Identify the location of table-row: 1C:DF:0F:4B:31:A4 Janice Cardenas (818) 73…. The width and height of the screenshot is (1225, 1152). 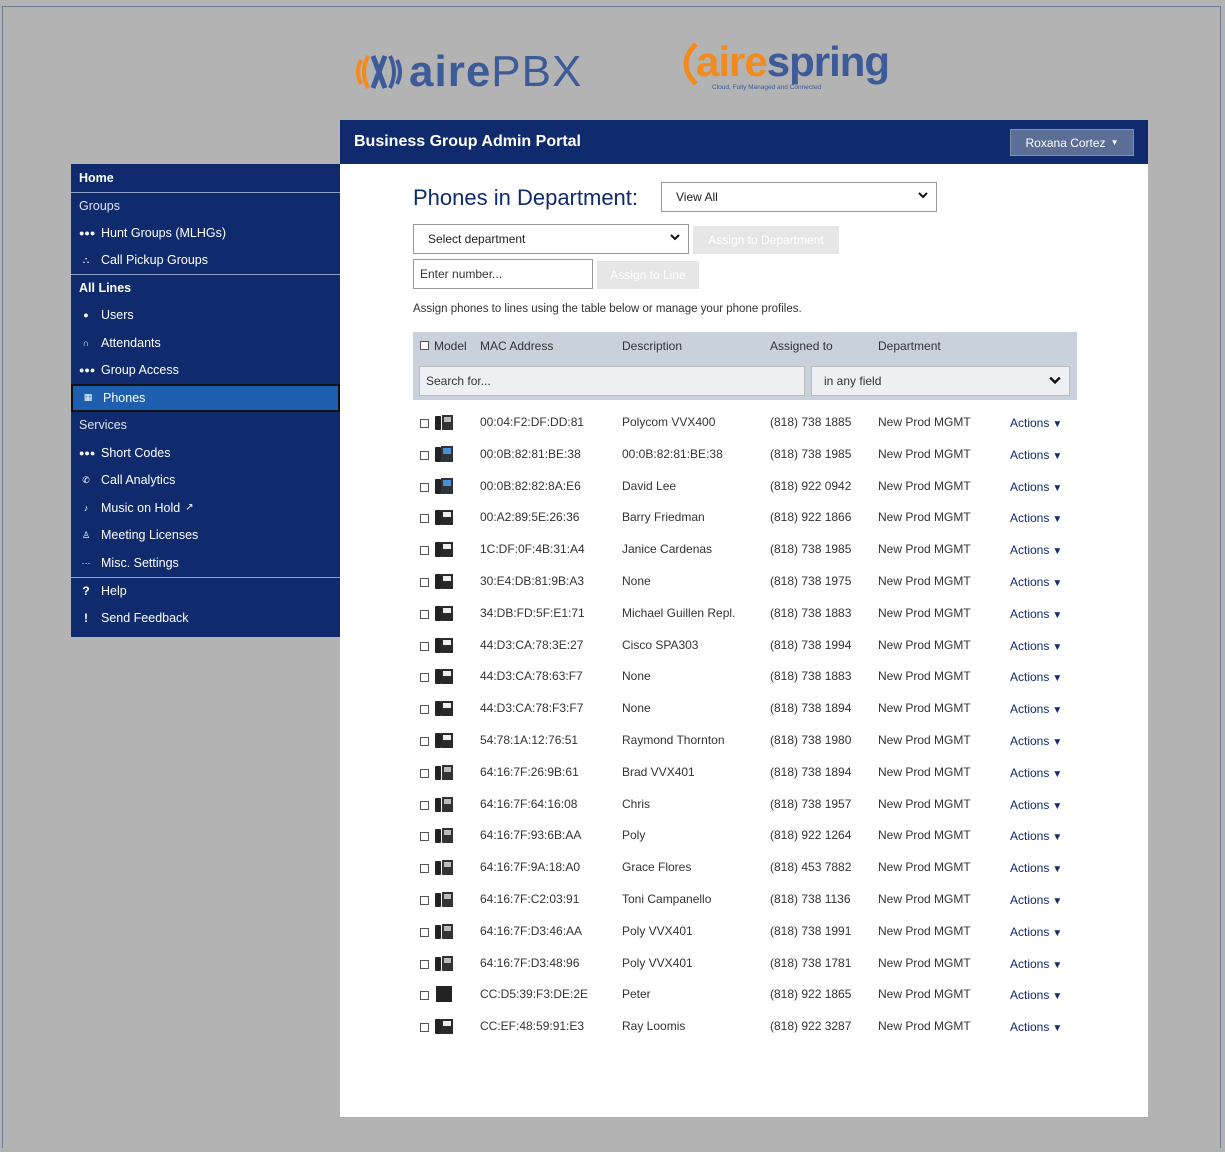
(745, 549).